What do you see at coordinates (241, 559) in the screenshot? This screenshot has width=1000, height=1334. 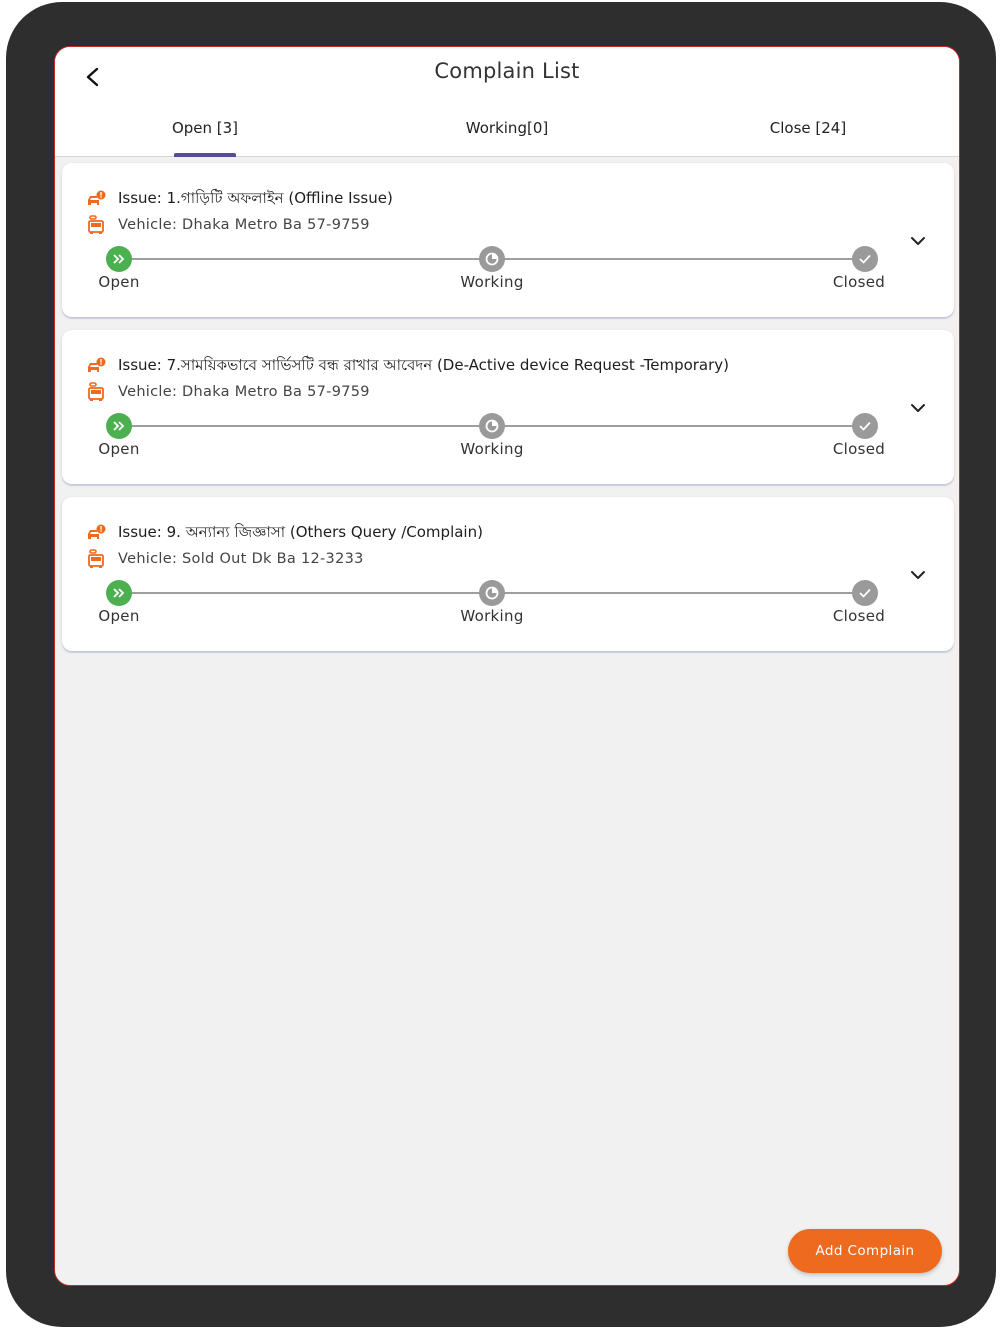 I see `vehicle-text: Vehicle: Sold Out Dk Ba 12-3233` at bounding box center [241, 559].